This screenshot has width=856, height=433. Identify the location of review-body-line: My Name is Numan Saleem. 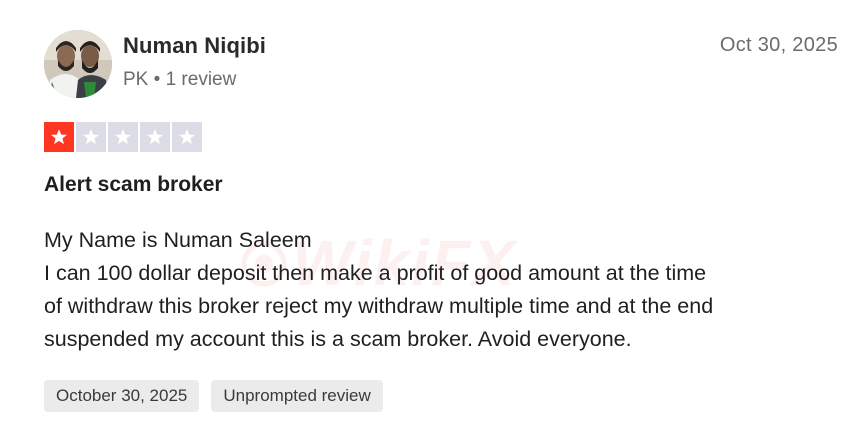
(178, 240).